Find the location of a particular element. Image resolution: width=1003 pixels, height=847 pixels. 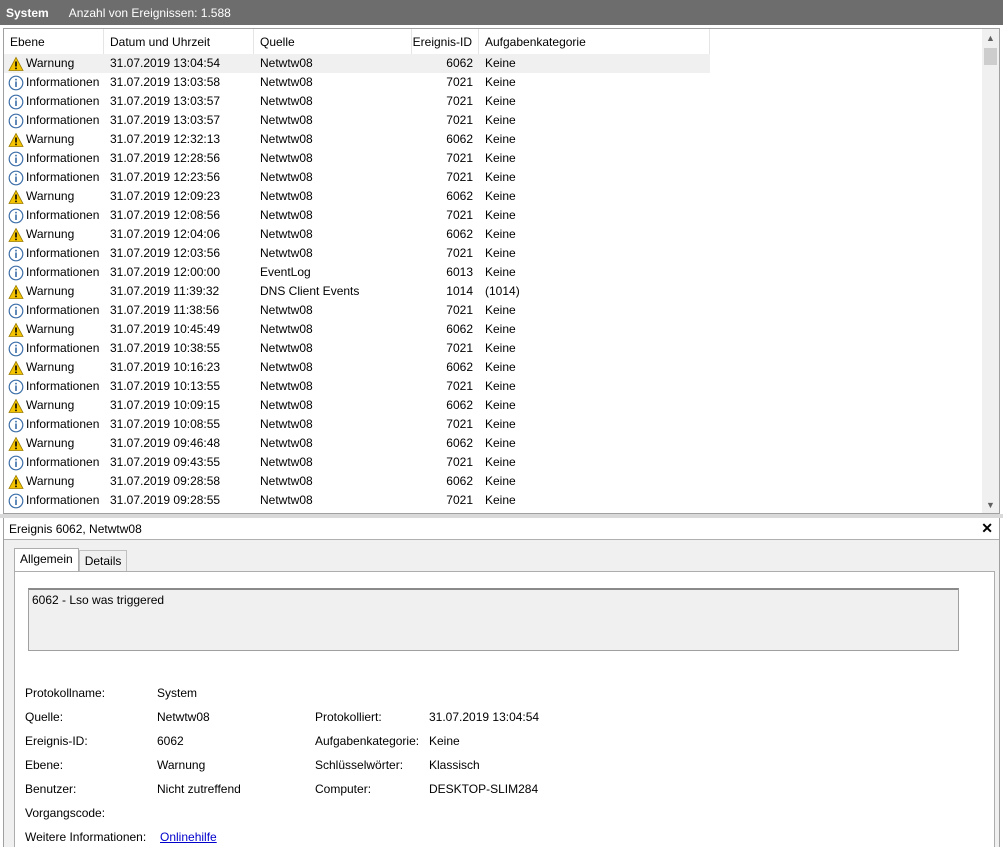

cell-source: EventLog is located at coordinates (285, 272).